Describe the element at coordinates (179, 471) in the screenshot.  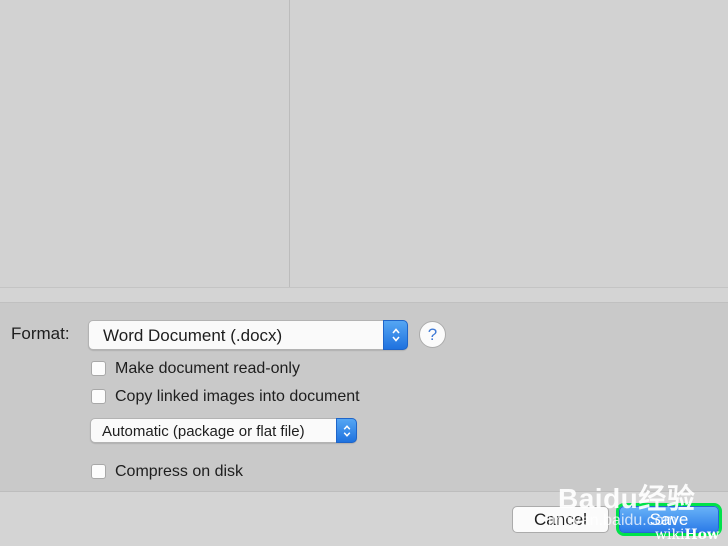
I see `compress-label: Compress on disk` at that location.